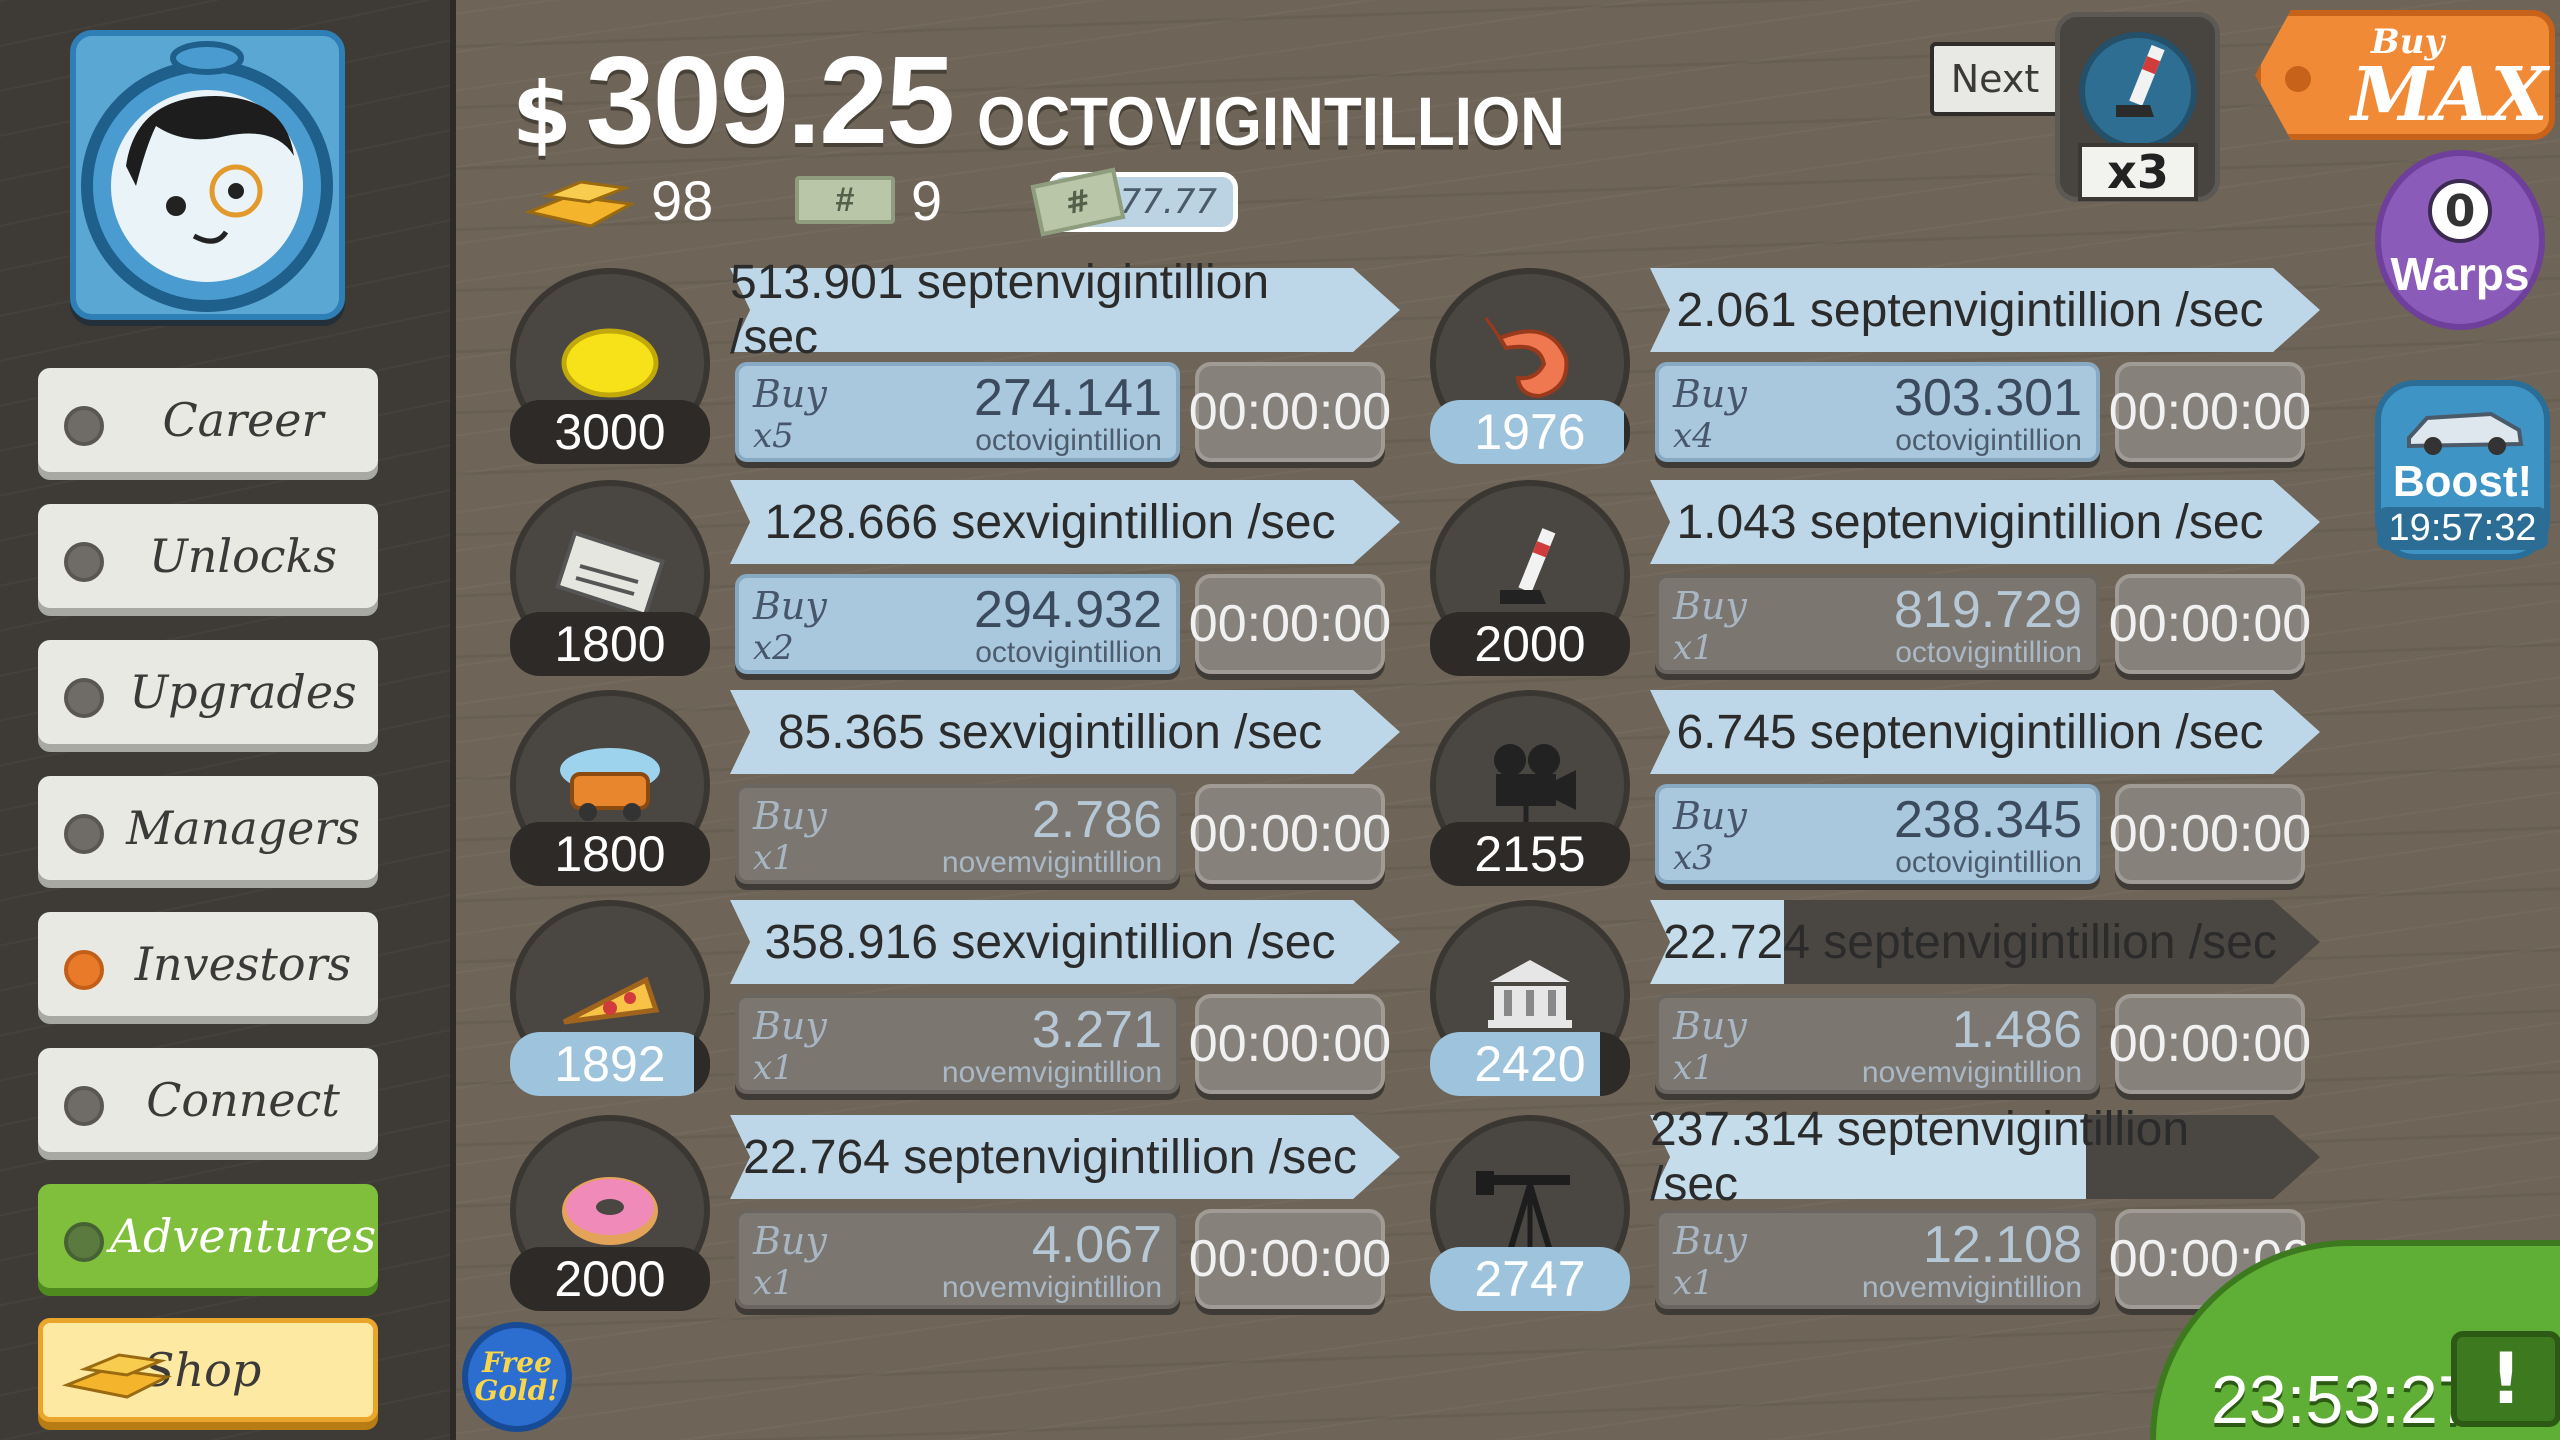  I want to click on business-rate-bar: 237.314 septenvigintillion /sec, so click(1985, 1157).